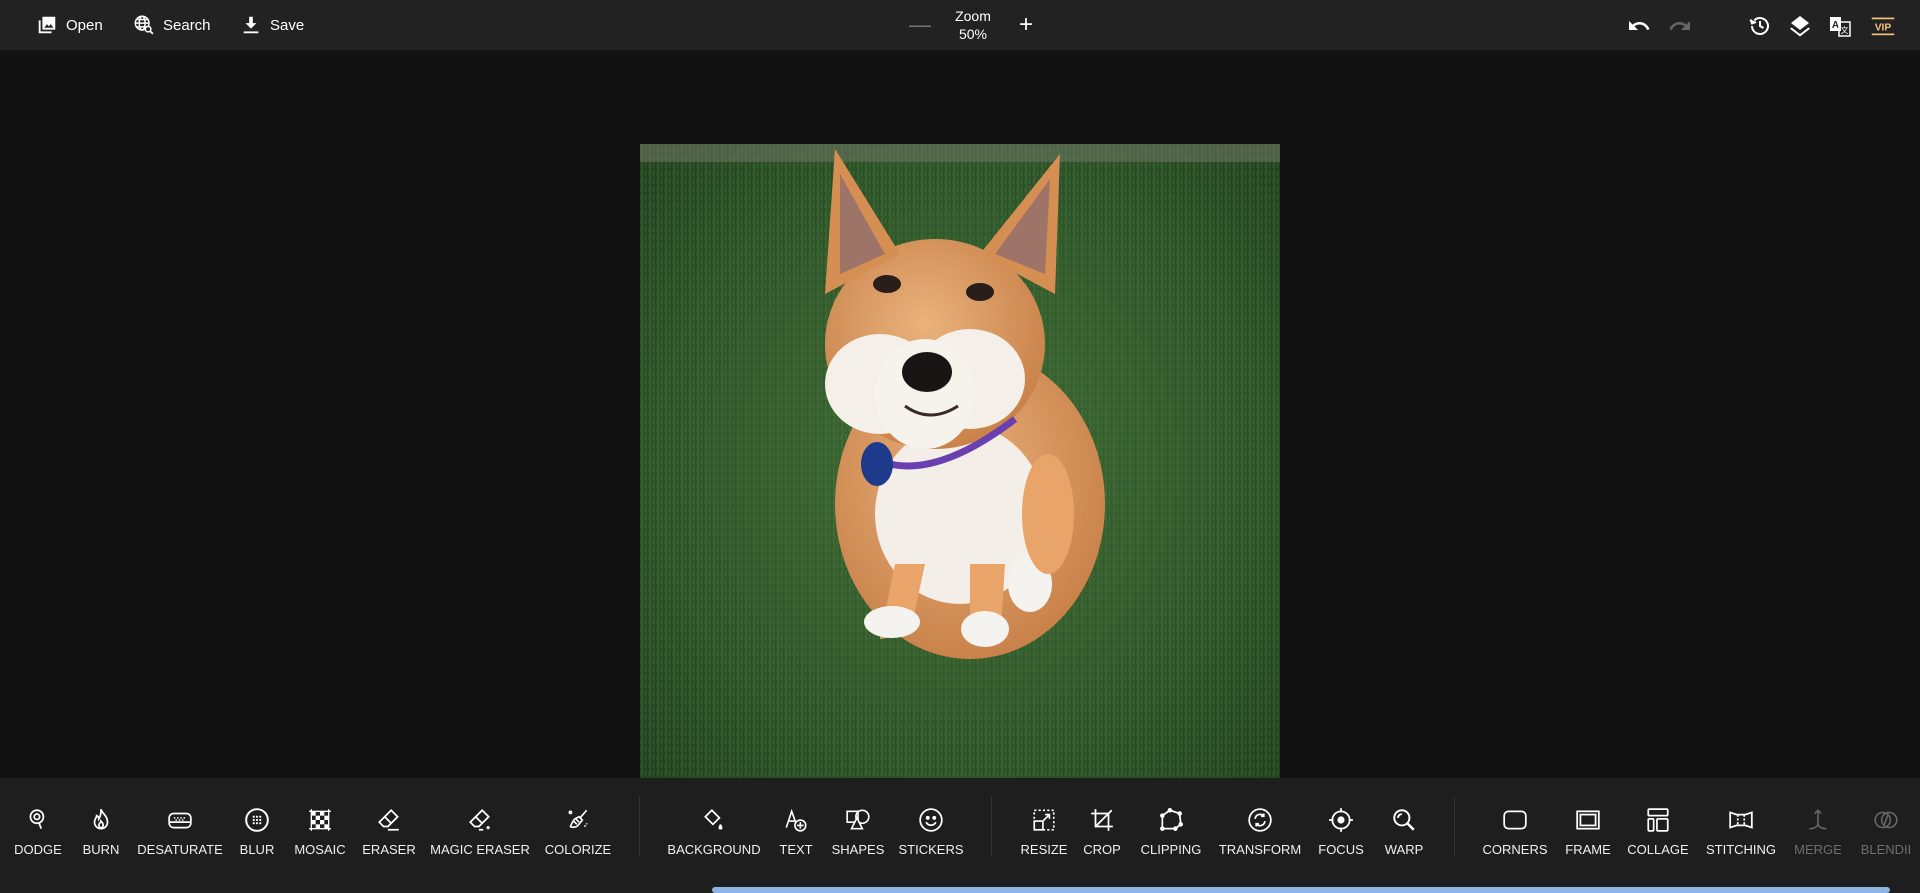 The width and height of the screenshot is (1920, 893). I want to click on tool-colorize: COLORIZE, so click(578, 828).